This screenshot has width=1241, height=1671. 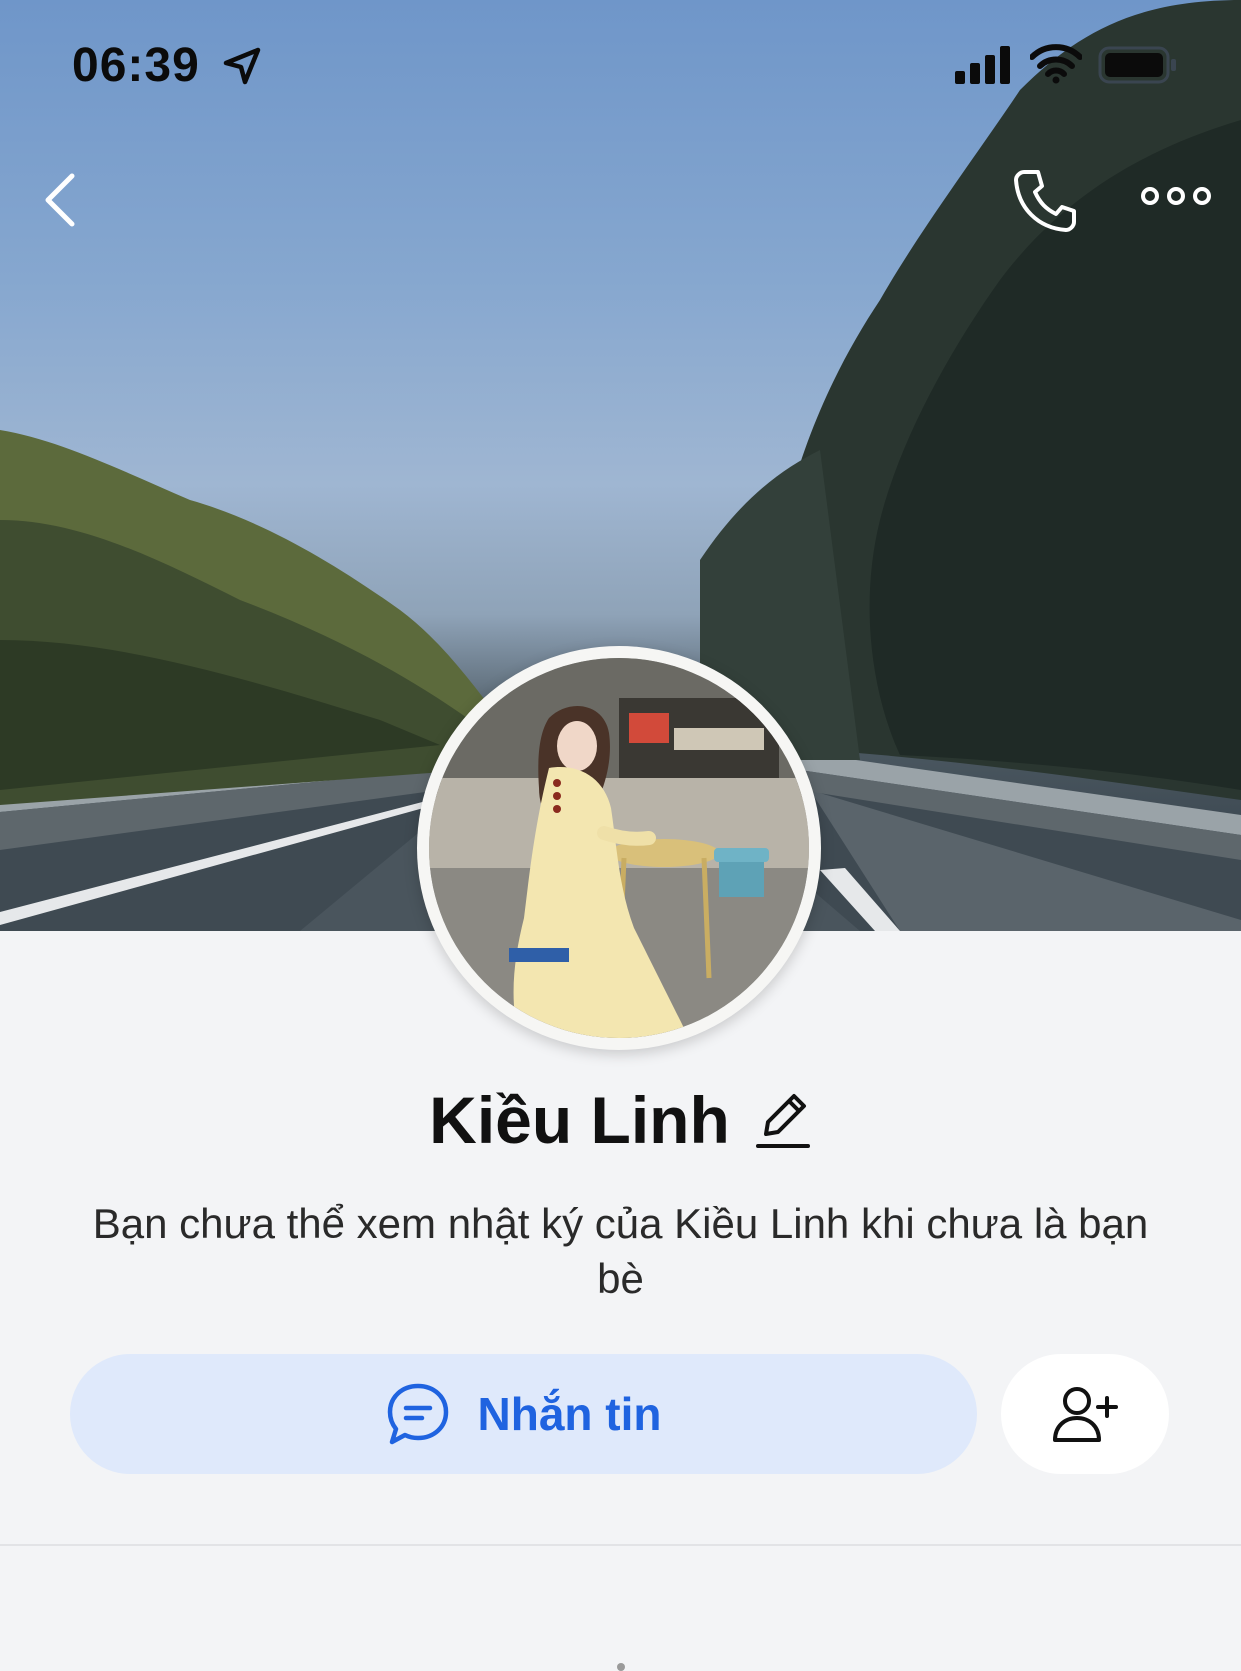 I want to click on profile-name-row: Kiều Linh, so click(x=620, y=1120).